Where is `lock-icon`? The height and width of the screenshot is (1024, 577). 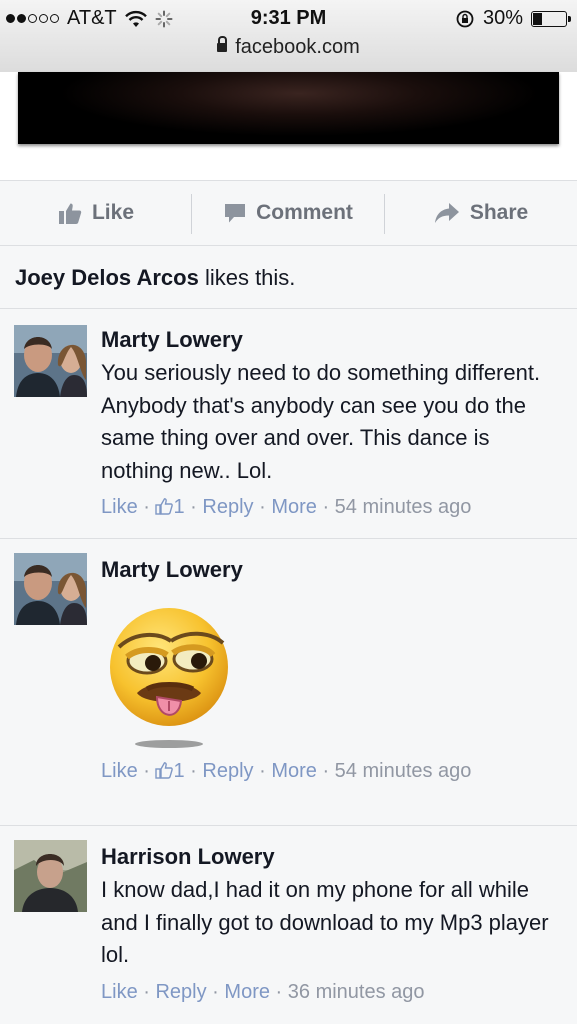 lock-icon is located at coordinates (222, 44).